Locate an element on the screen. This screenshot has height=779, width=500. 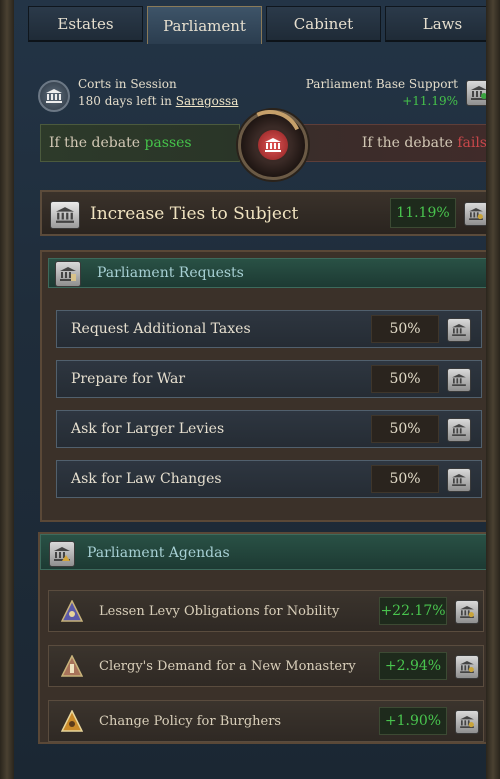
debate-progress-medallion is located at coordinates (270, 142).